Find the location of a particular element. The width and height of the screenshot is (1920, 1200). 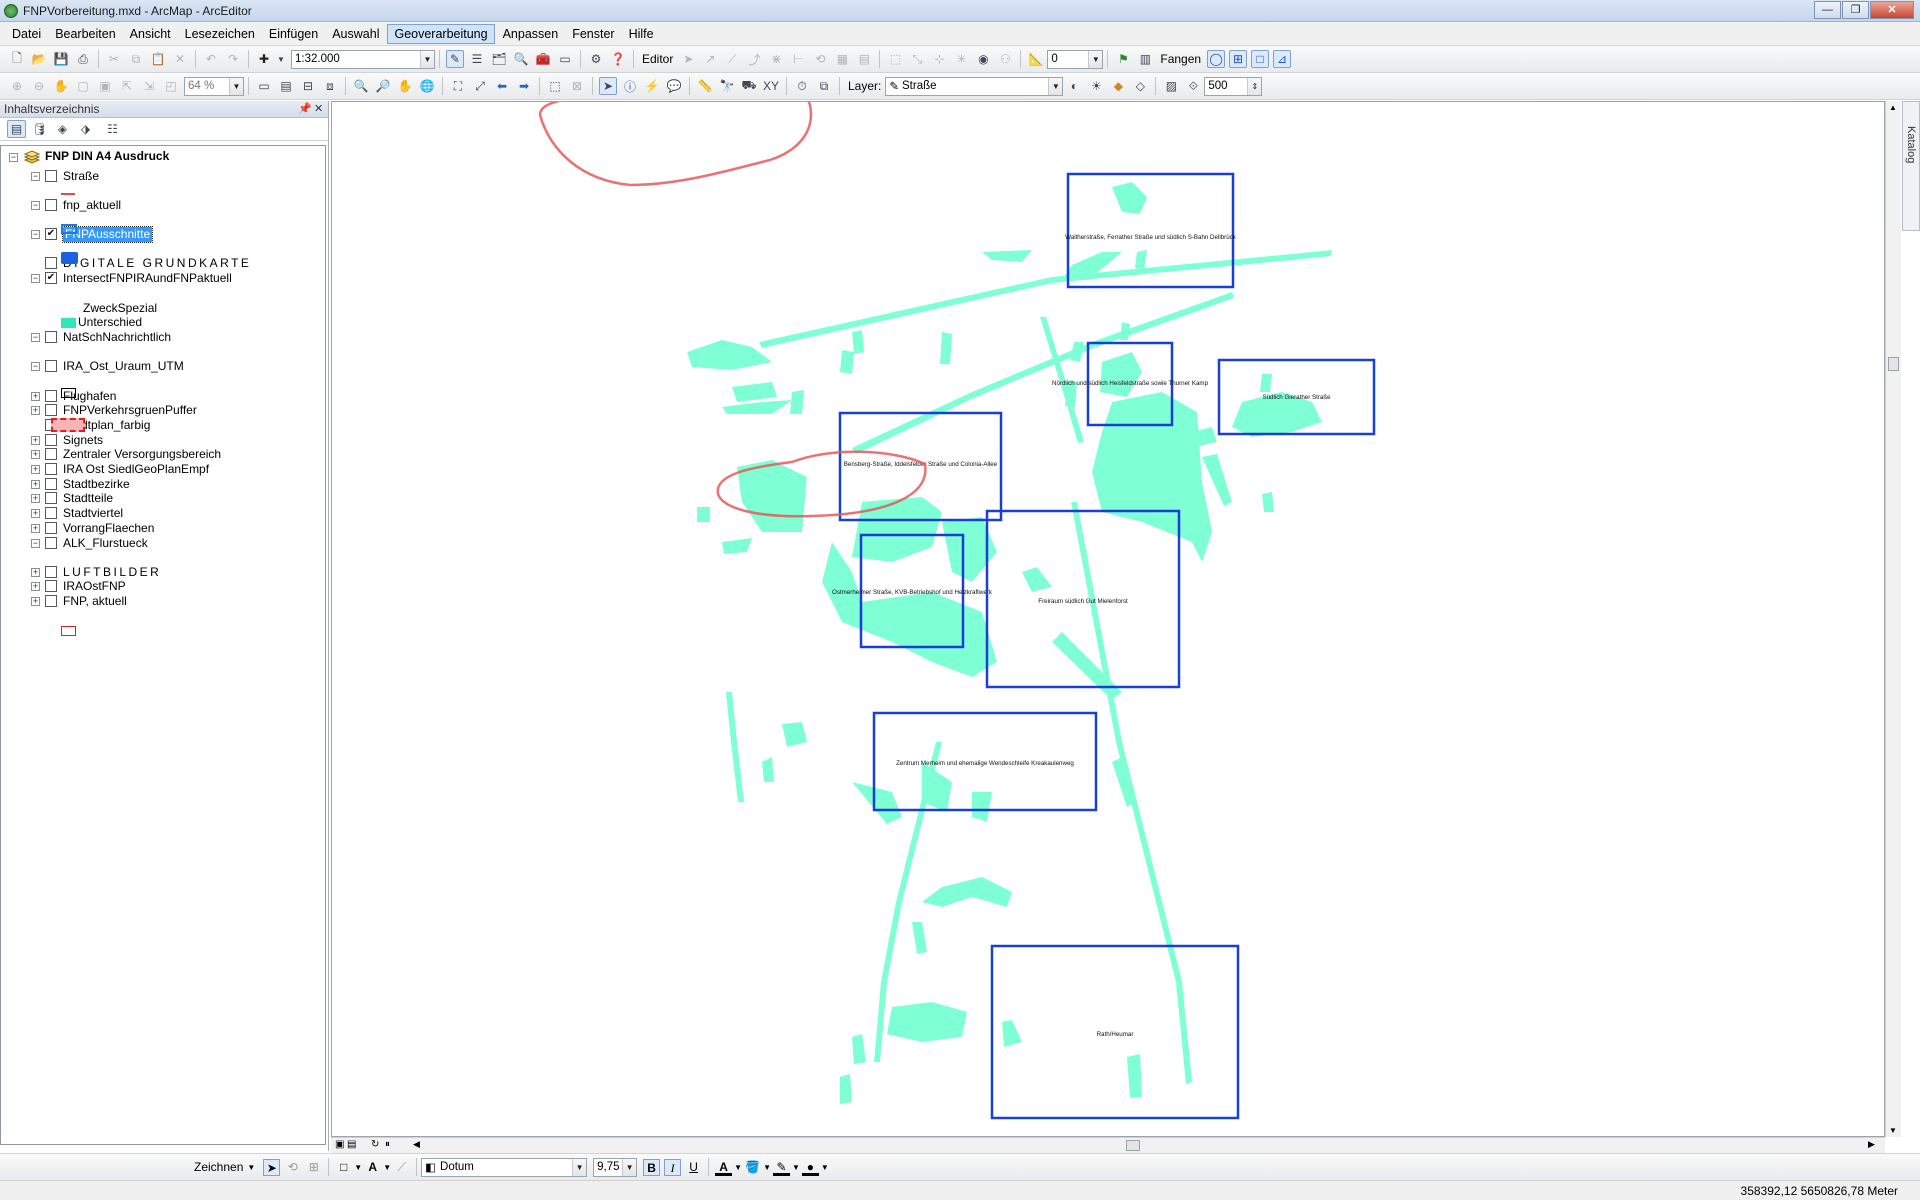

zoom-out-icon: 🔎 is located at coordinates (383, 86).